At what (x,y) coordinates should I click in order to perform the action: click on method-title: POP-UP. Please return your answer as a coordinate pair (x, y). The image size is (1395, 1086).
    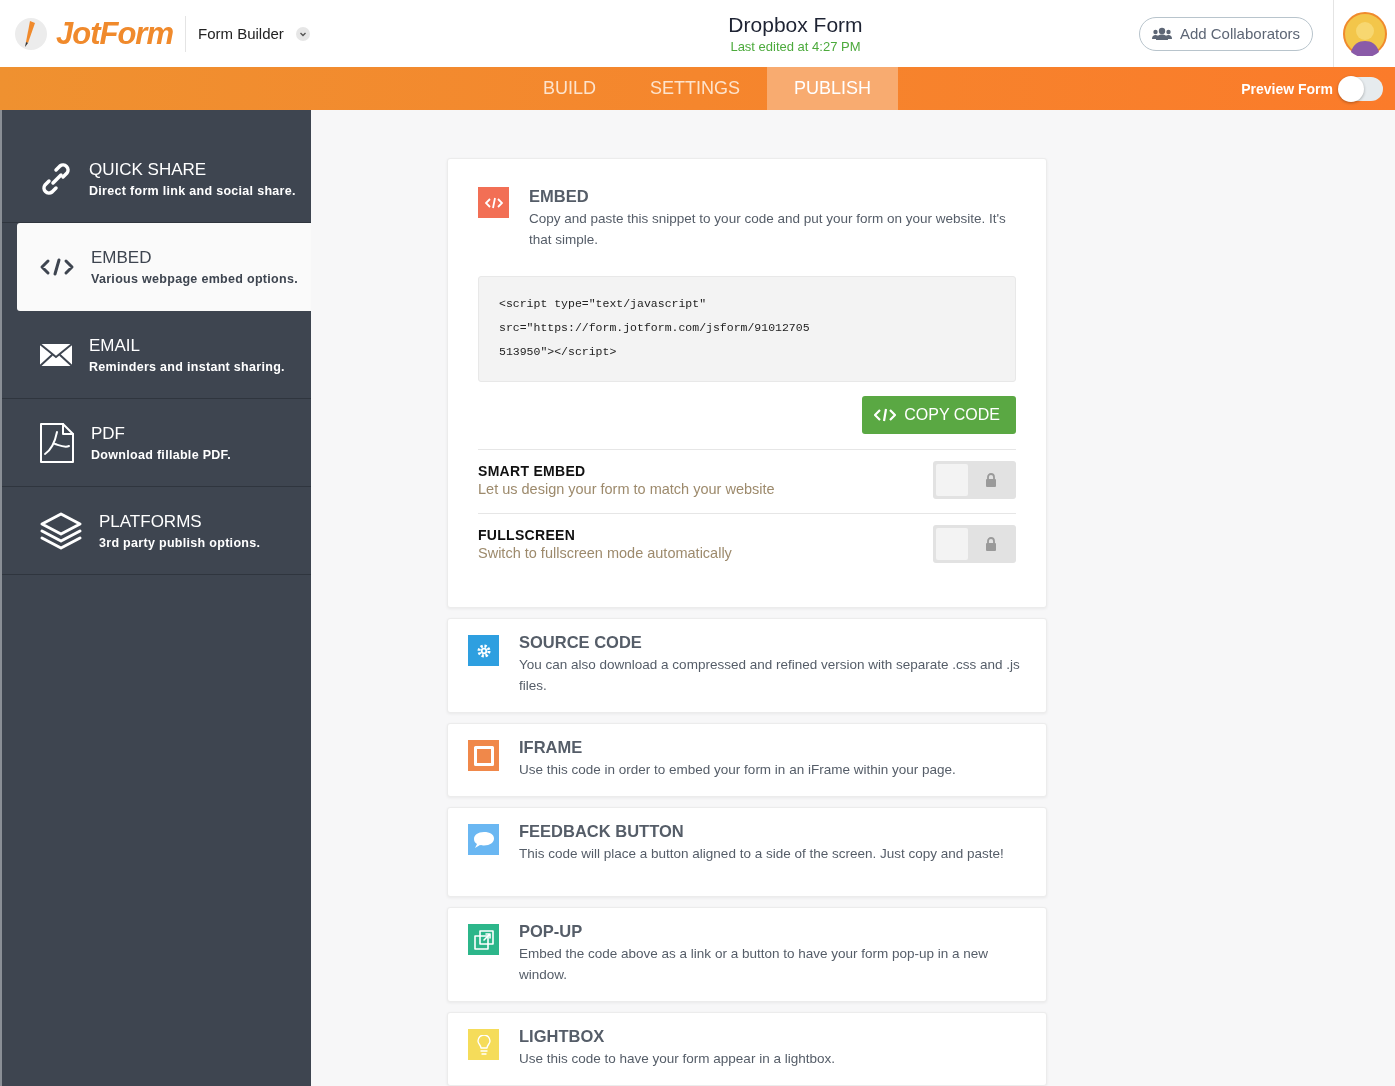
    Looking at the image, I should click on (551, 931).